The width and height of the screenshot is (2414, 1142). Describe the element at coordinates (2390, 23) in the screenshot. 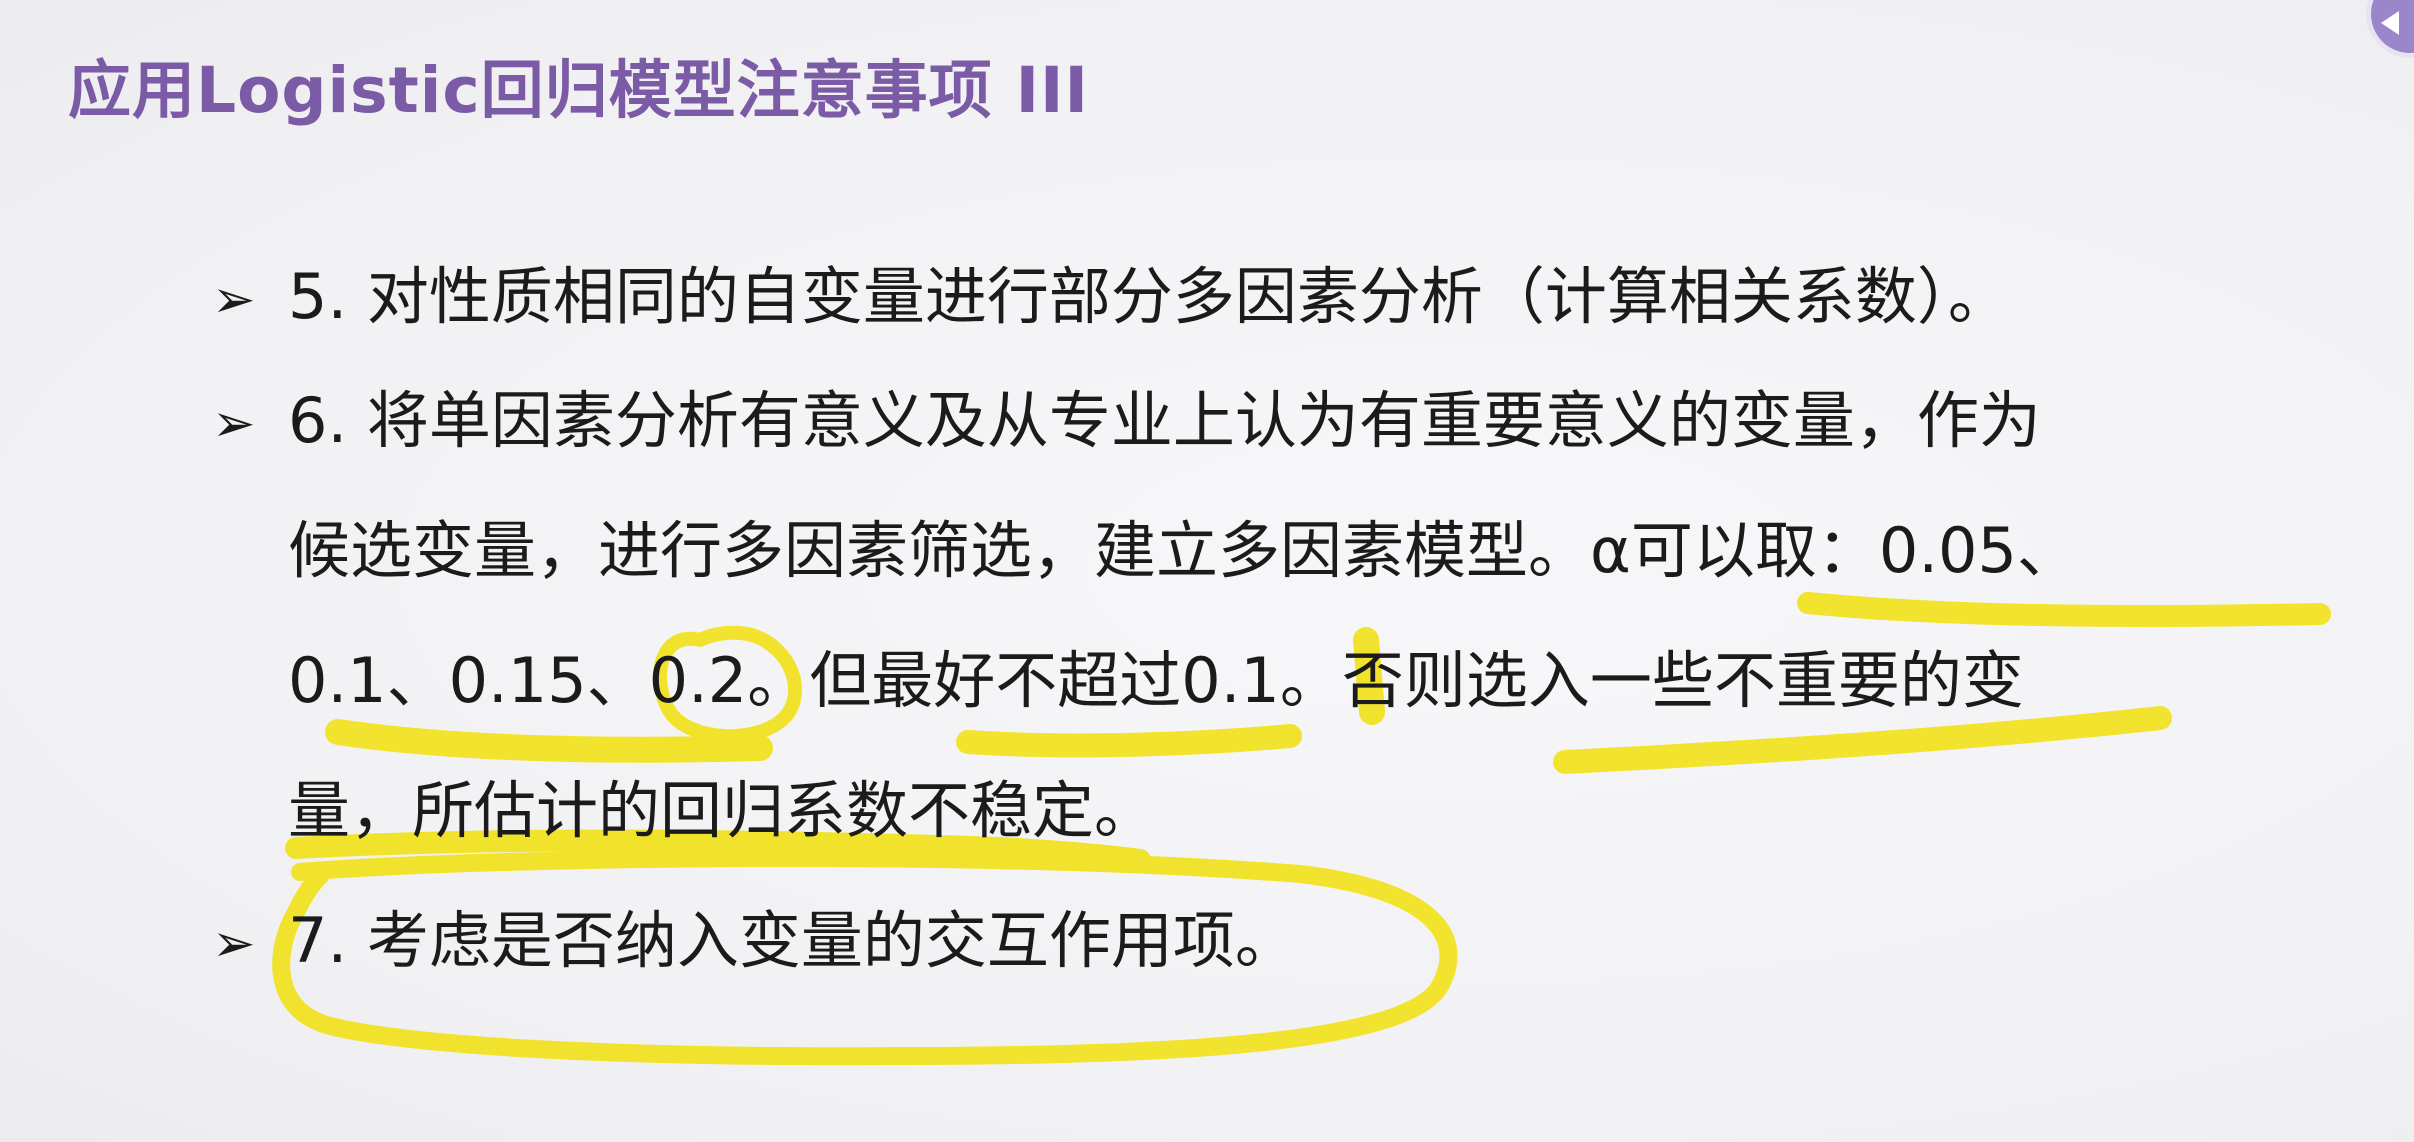

I see `left-arrow-icon` at that location.